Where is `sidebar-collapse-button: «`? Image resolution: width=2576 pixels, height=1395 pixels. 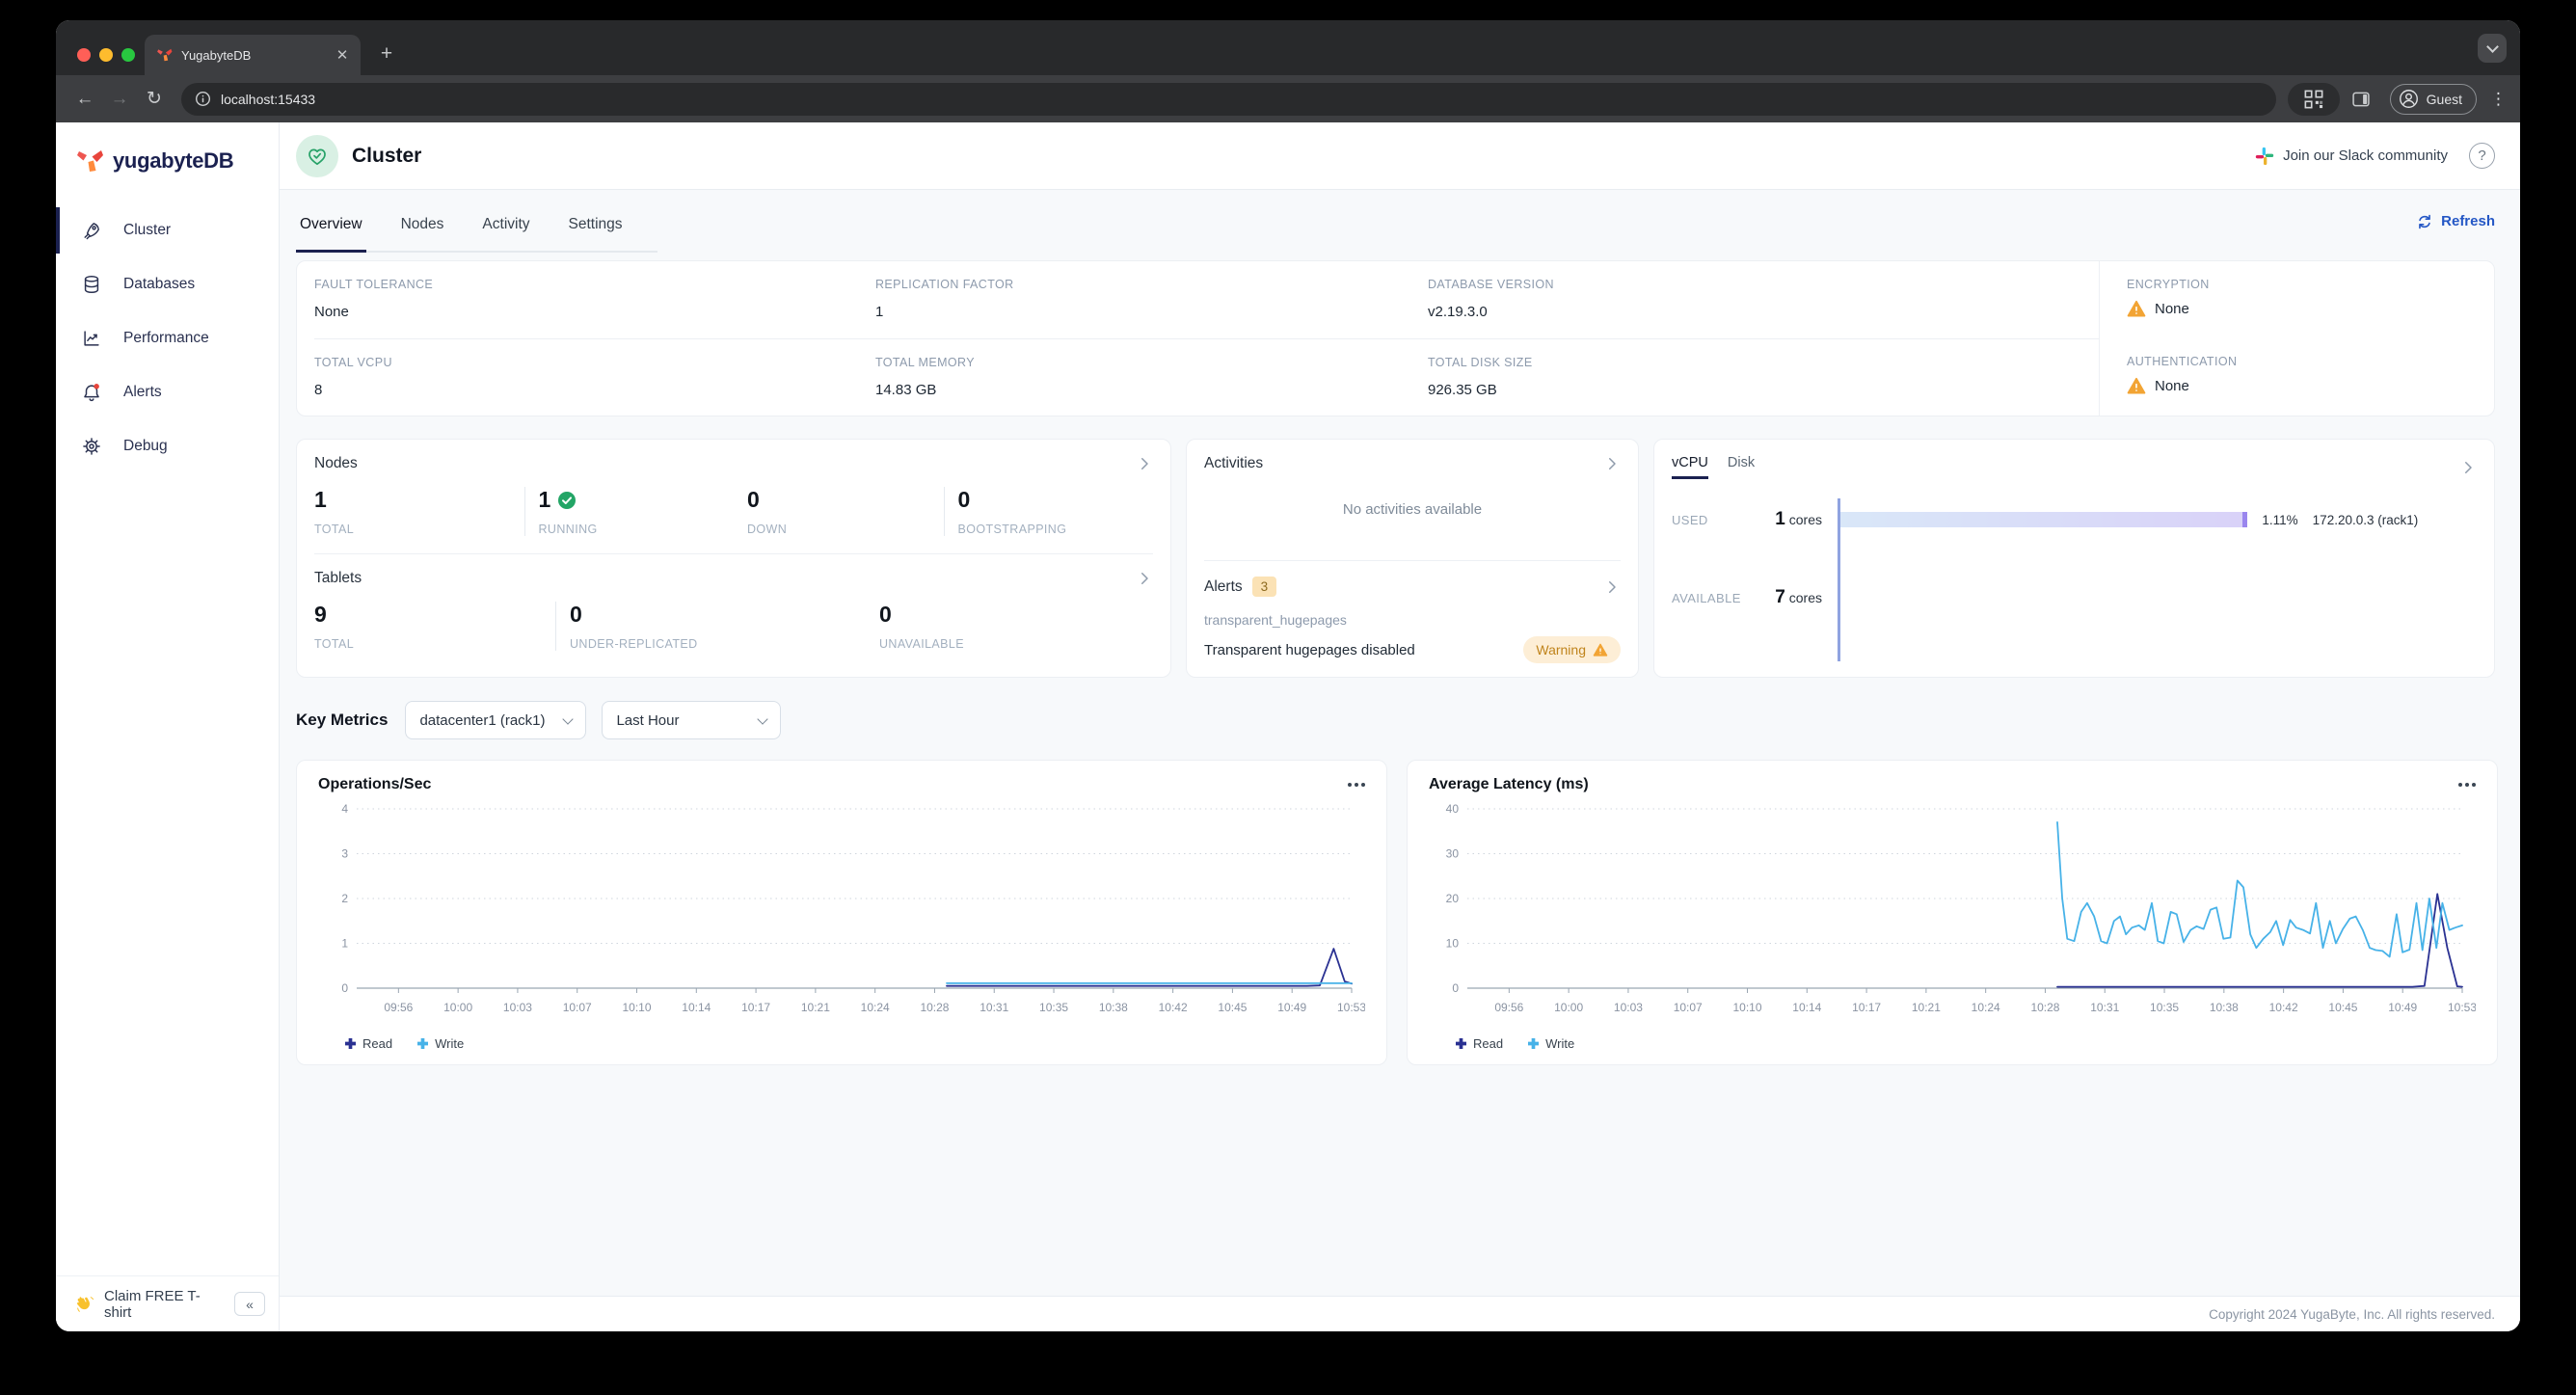 sidebar-collapse-button: « is located at coordinates (250, 1304).